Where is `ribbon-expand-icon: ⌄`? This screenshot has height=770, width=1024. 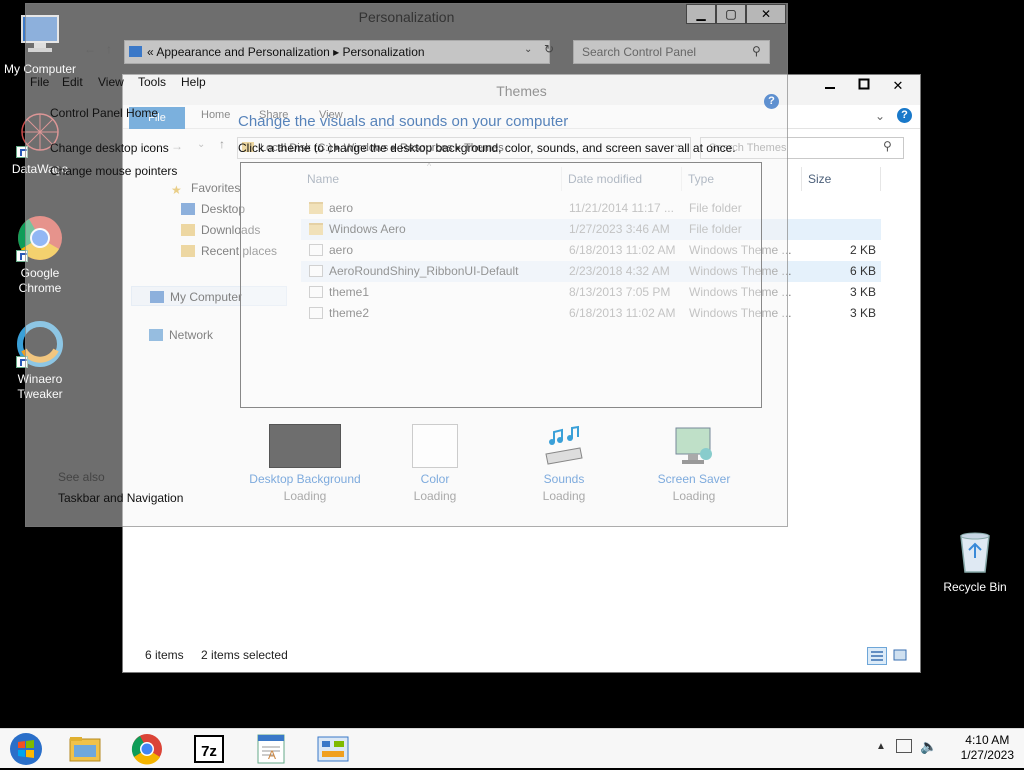
ribbon-expand-icon: ⌄ is located at coordinates (880, 116).